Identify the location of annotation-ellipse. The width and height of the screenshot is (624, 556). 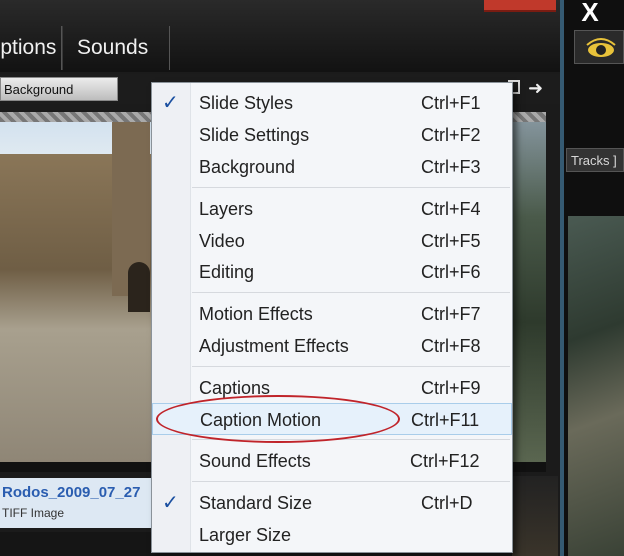
(278, 419).